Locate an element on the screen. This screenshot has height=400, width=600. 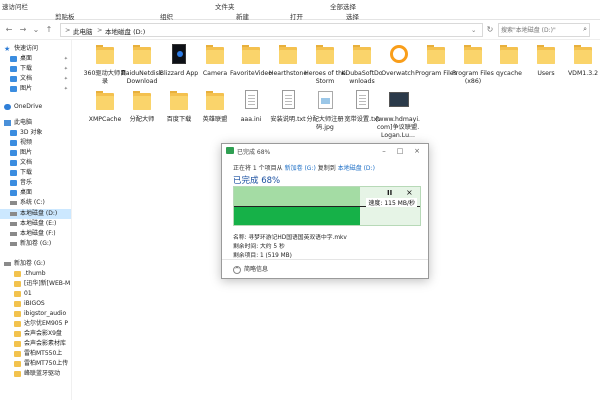
nav-item: 会声会影X9盘 is located at coordinates (35, 334).